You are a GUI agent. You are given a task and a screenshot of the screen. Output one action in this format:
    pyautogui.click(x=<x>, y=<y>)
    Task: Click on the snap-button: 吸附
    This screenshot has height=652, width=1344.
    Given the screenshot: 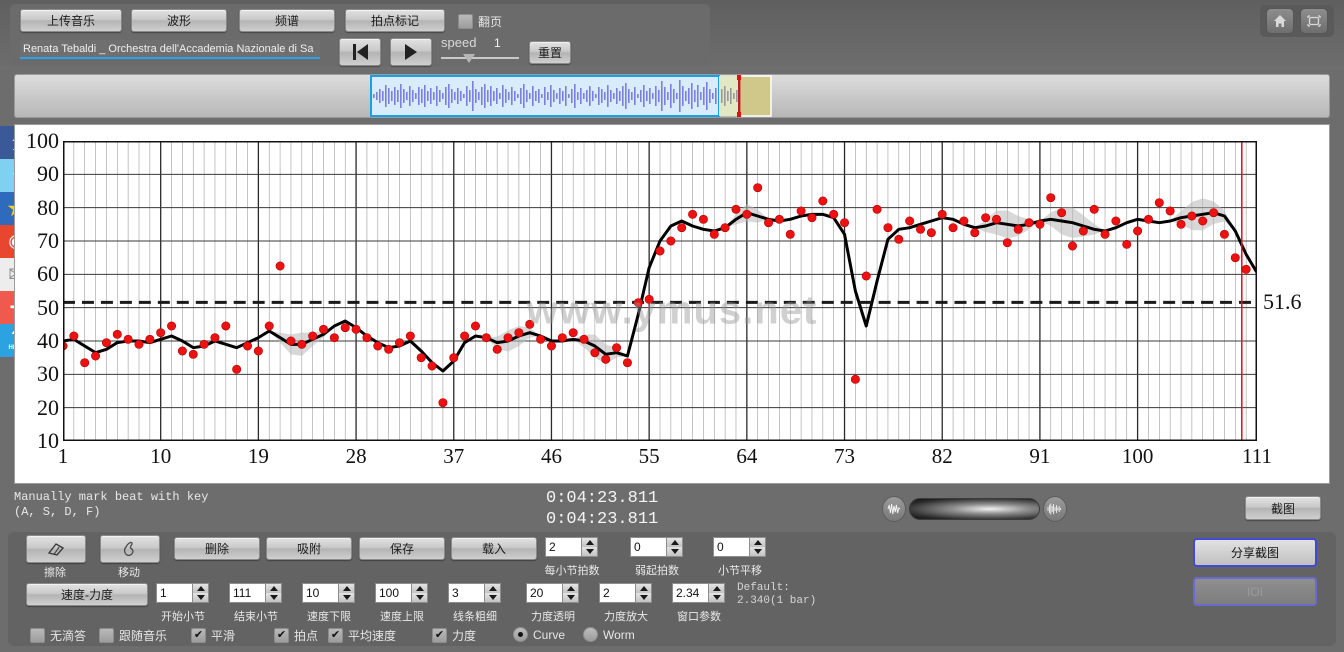 What is the action you would take?
    pyautogui.click(x=309, y=548)
    